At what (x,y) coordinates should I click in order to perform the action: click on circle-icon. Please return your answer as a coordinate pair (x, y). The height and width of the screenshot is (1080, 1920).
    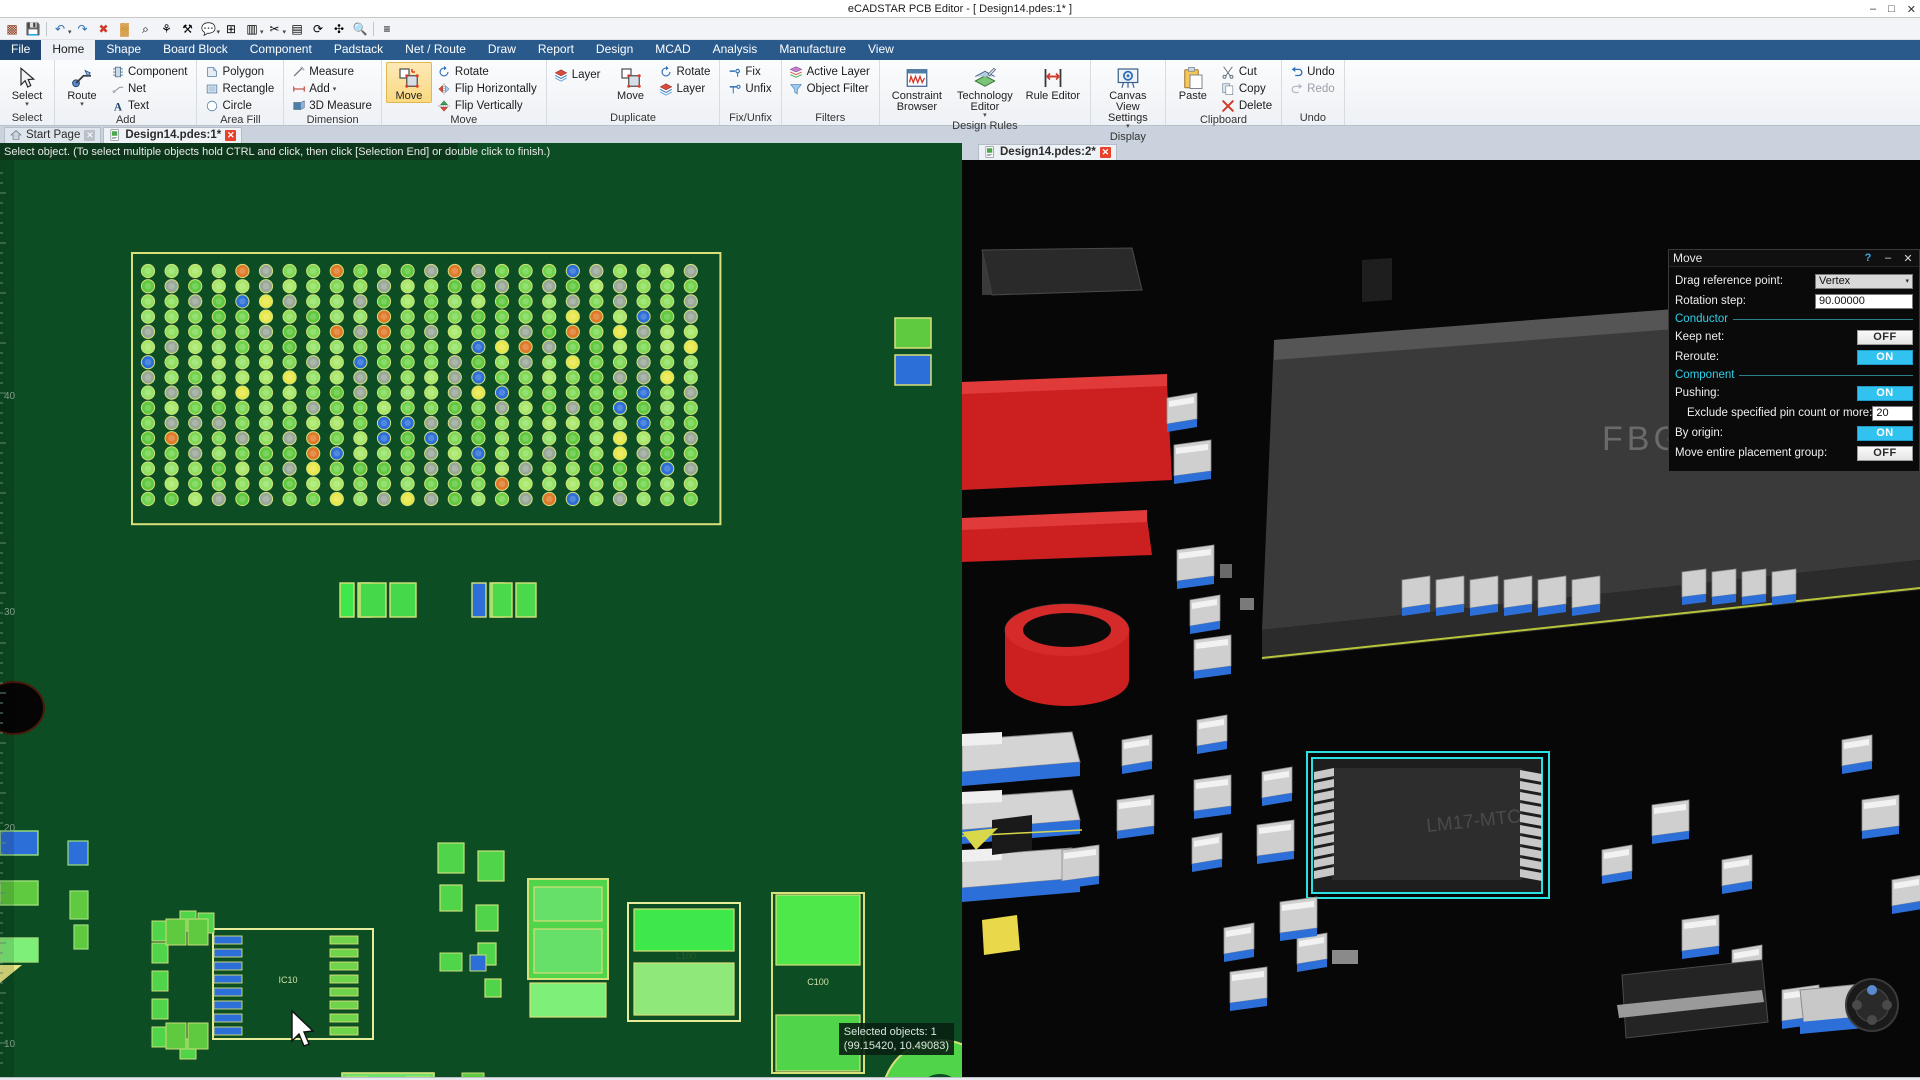
    Looking at the image, I should click on (211, 106).